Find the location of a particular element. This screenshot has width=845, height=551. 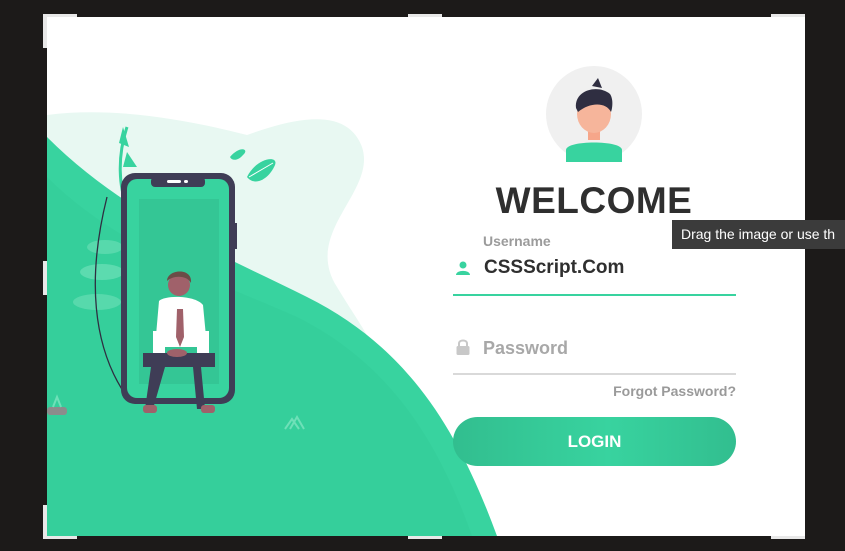

lock-icon is located at coordinates (463, 347).